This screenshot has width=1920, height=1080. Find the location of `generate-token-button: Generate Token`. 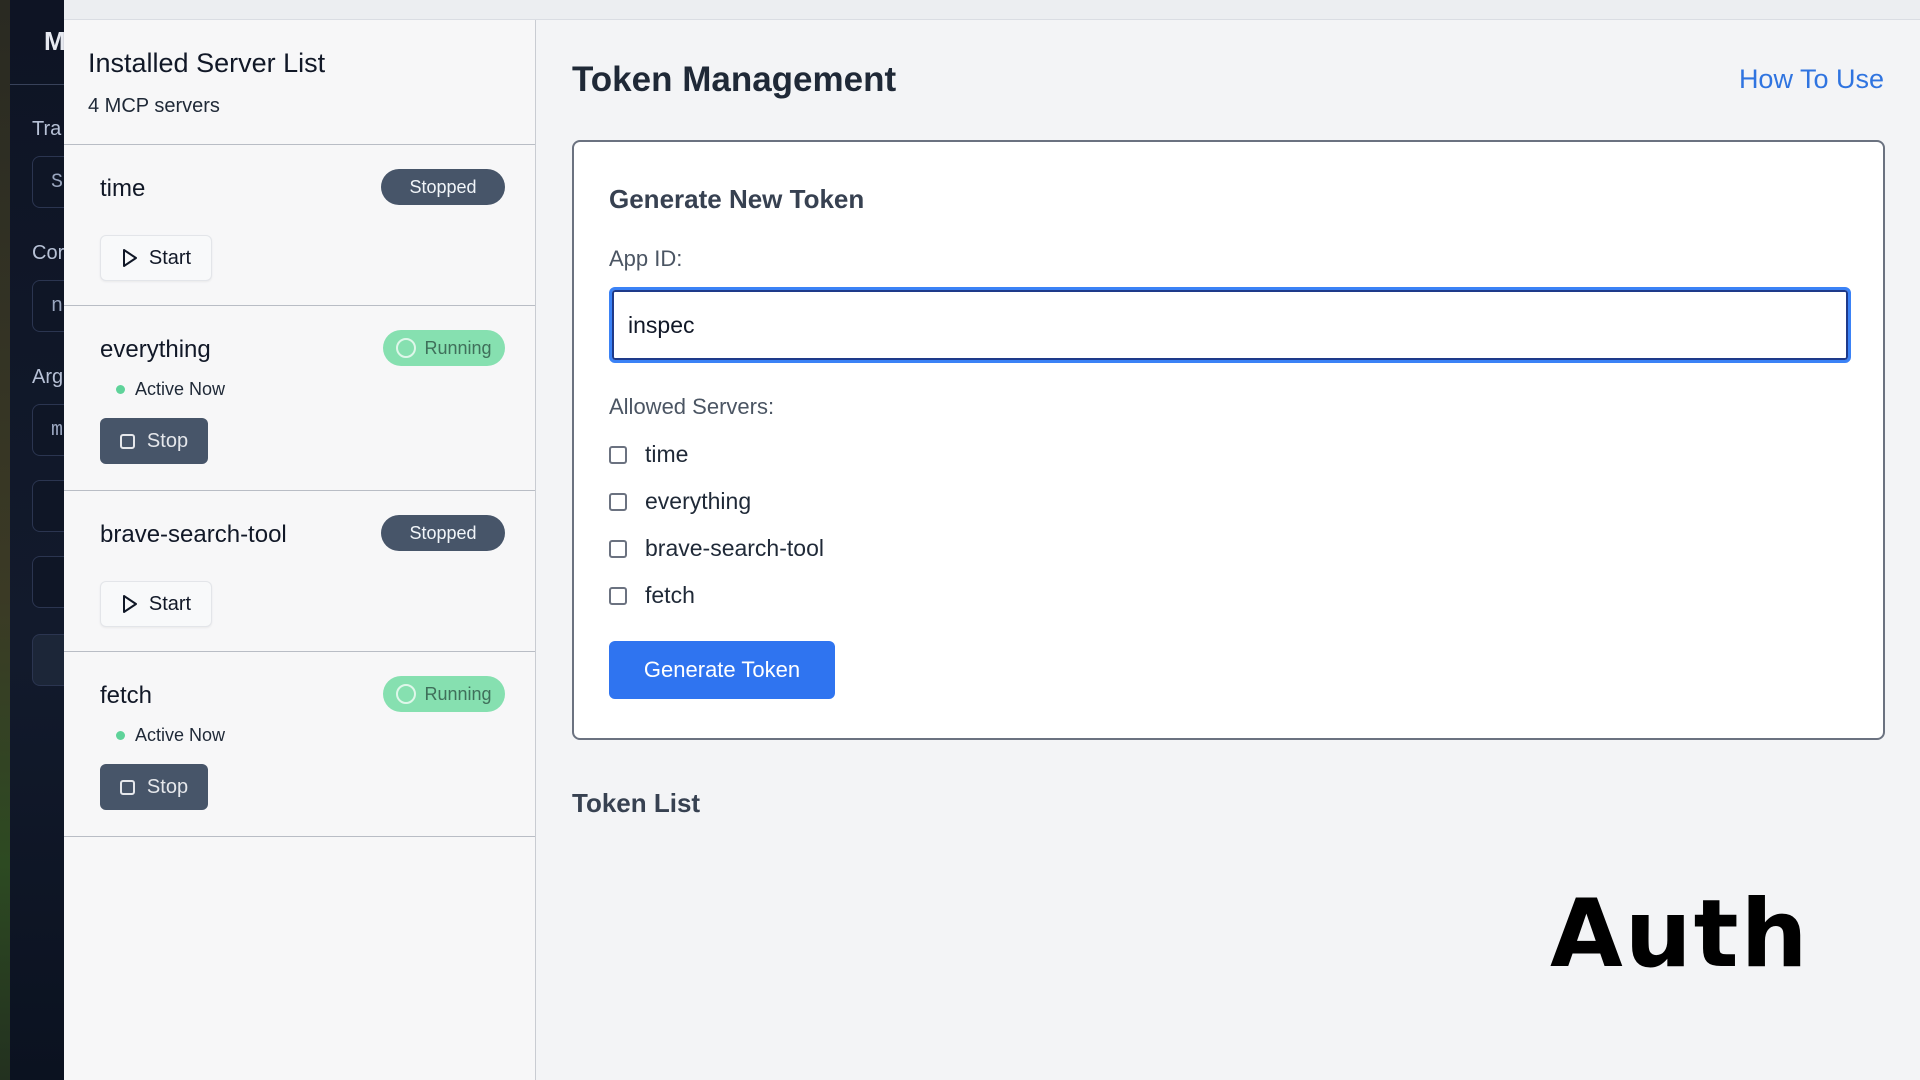

generate-token-button: Generate Token is located at coordinates (722, 670).